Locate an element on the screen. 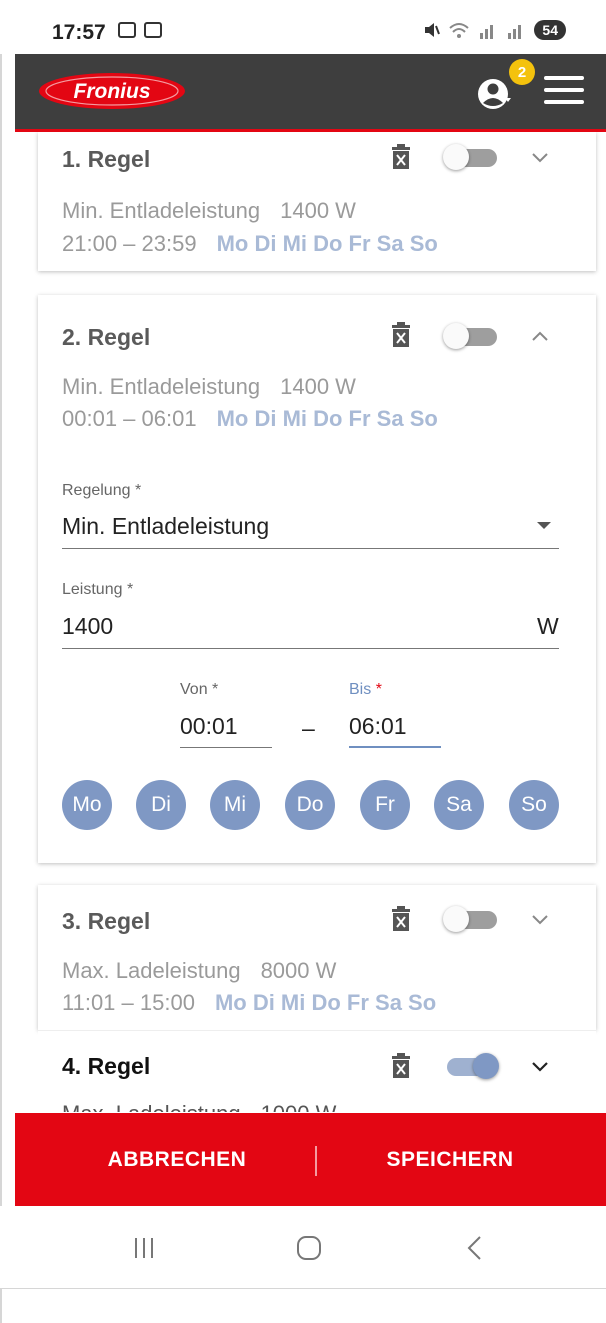 The height and width of the screenshot is (1323, 606). status-notification-icons is located at coordinates (140, 30).